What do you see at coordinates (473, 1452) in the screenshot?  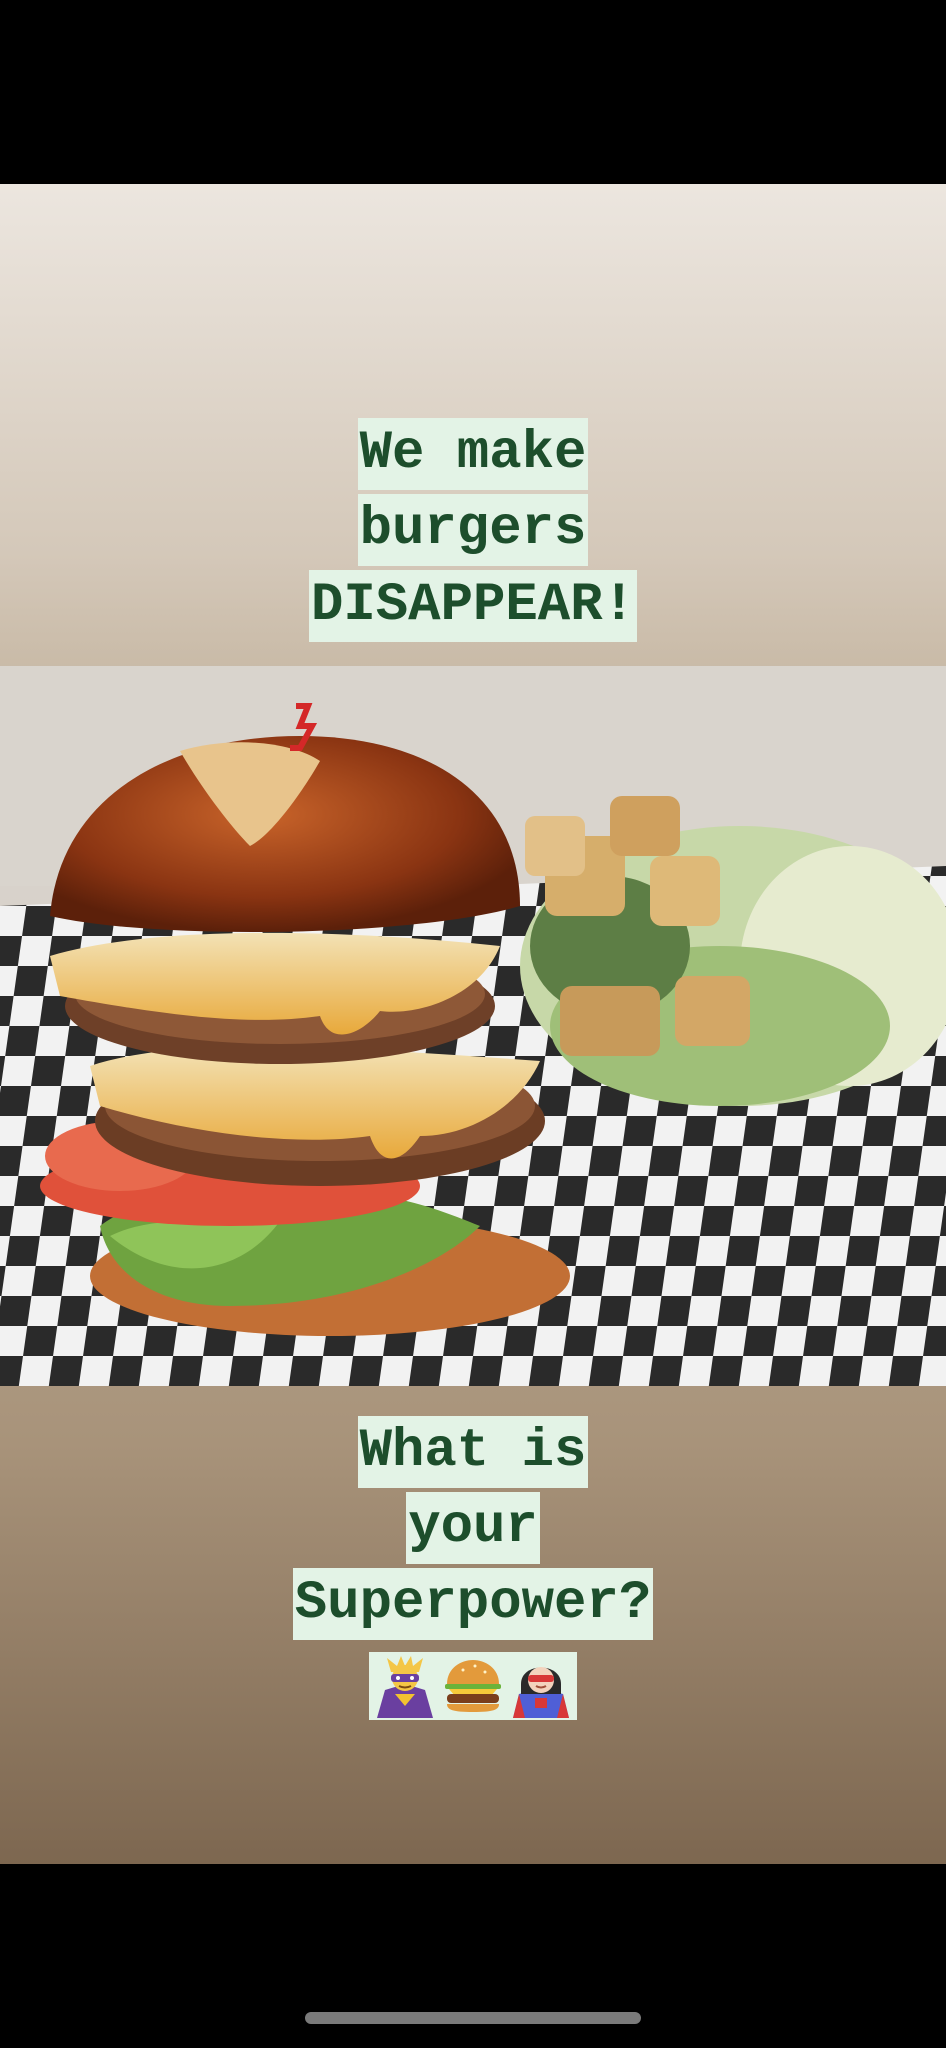 I see `bottom-caption-line-1: What is` at bounding box center [473, 1452].